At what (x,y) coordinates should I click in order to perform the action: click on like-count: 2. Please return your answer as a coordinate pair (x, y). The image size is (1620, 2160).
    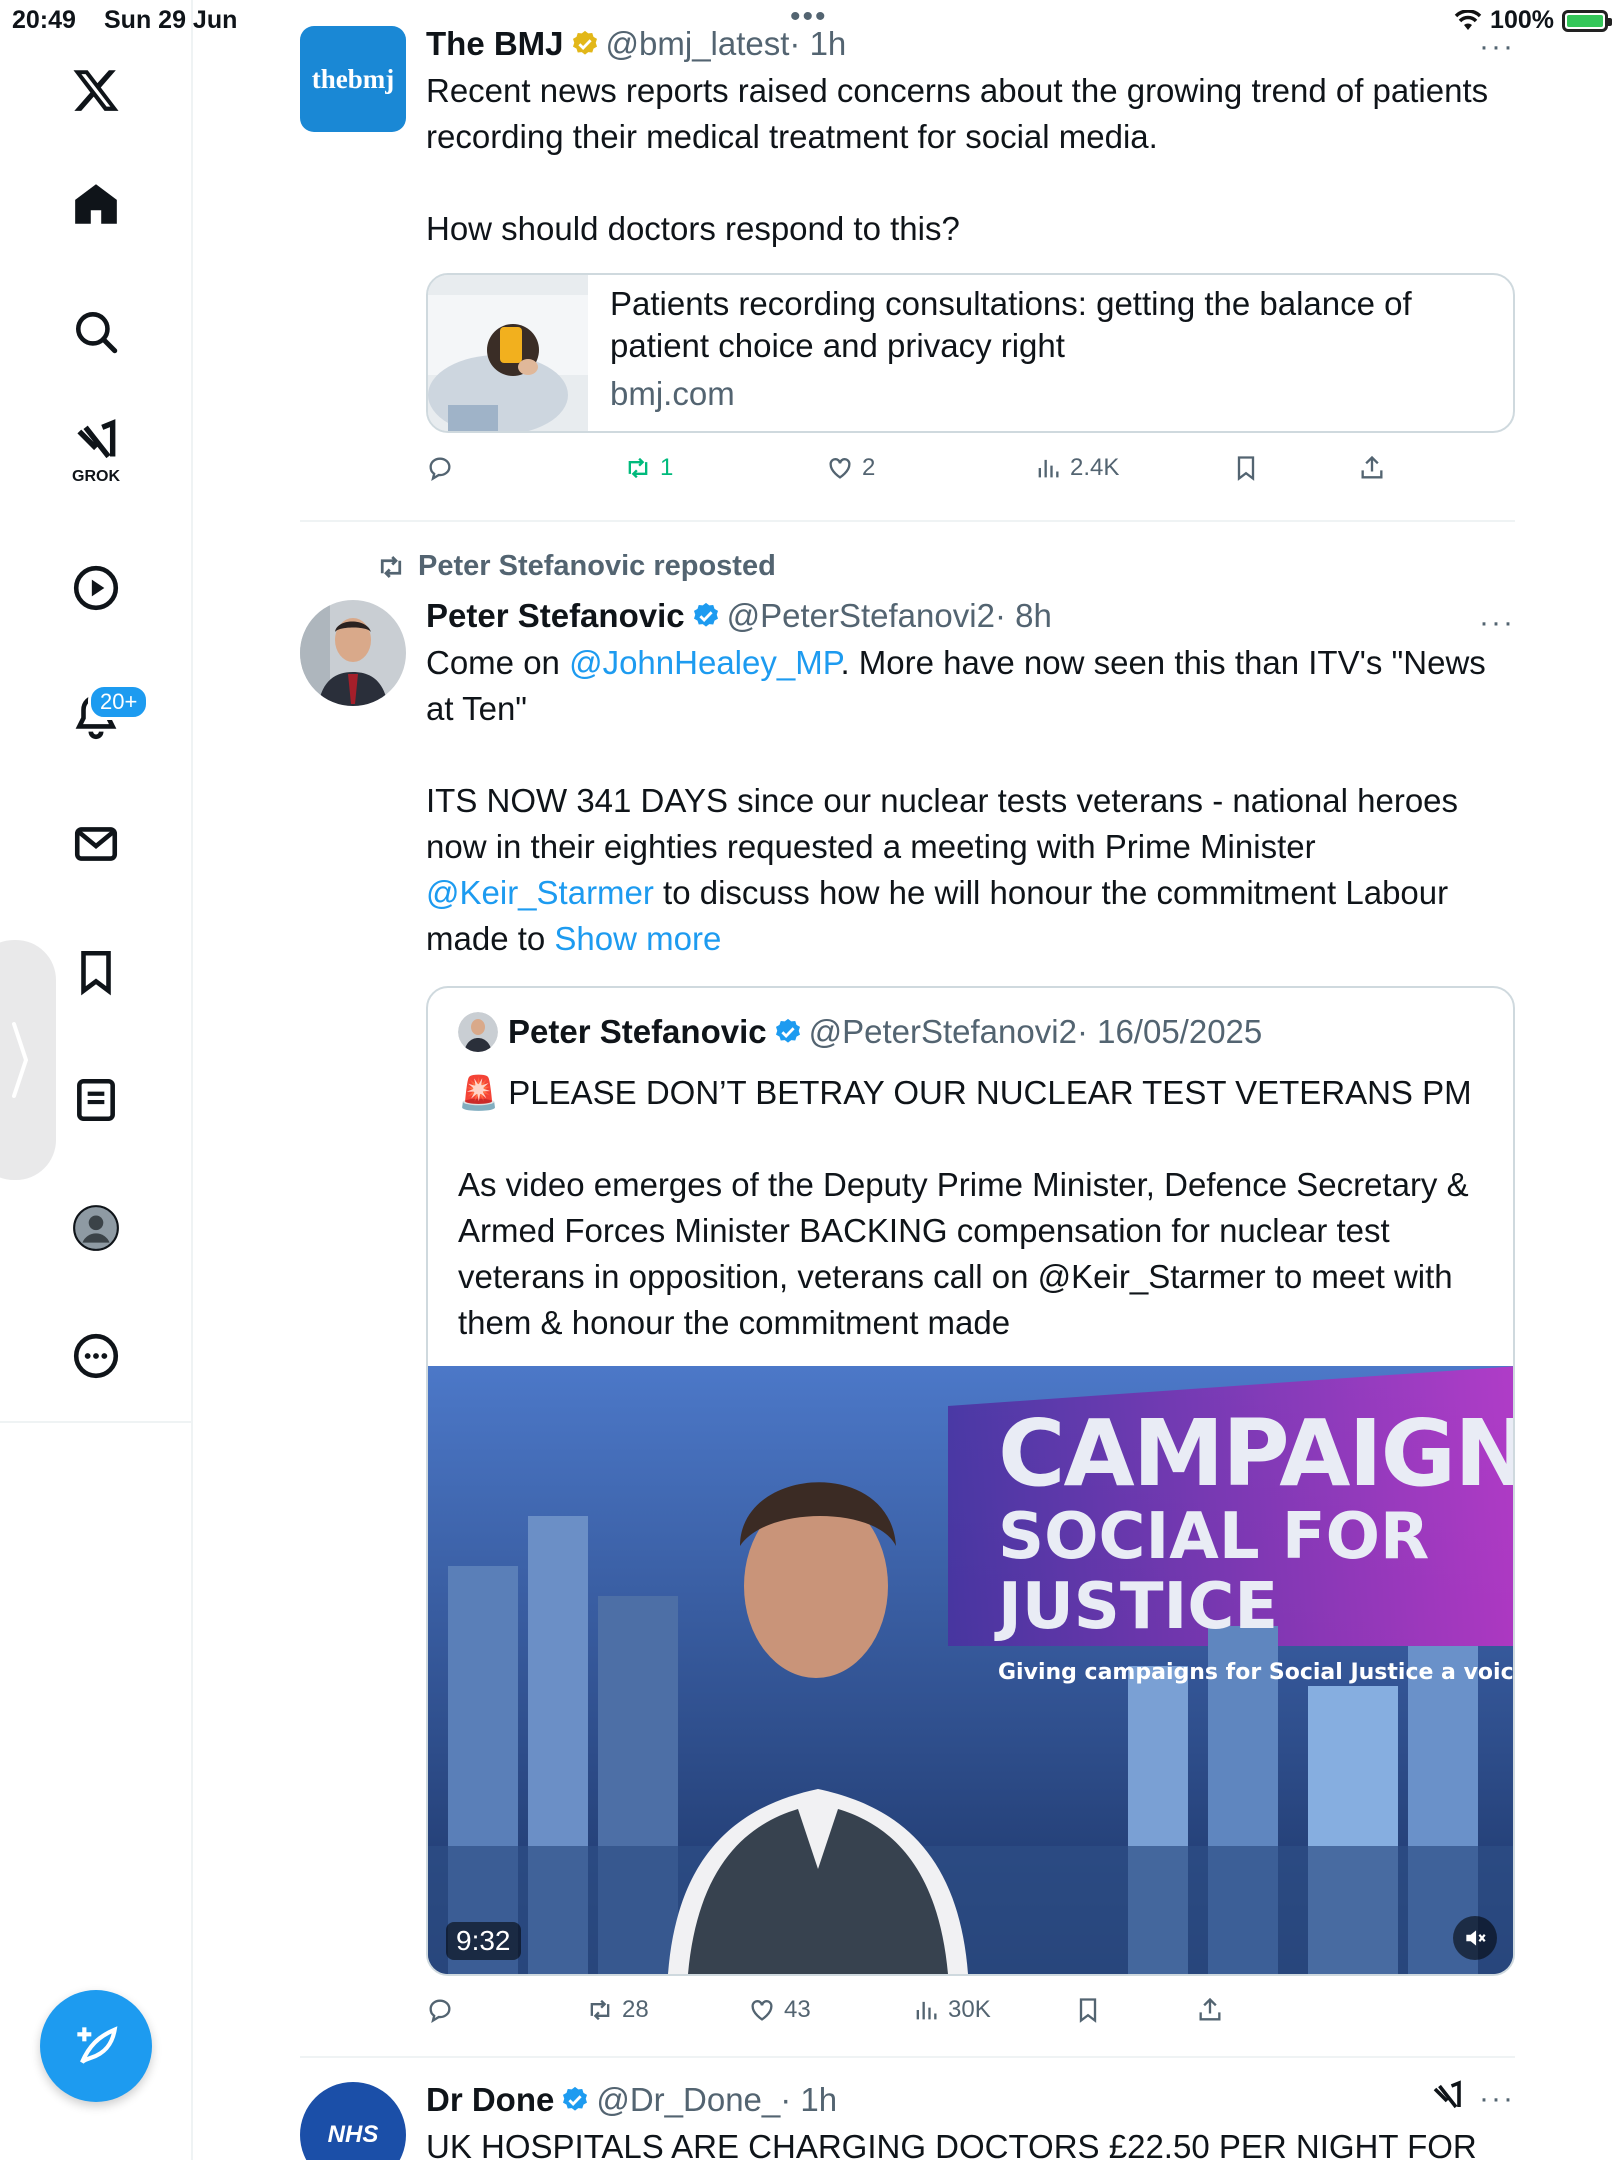
    Looking at the image, I should click on (869, 467).